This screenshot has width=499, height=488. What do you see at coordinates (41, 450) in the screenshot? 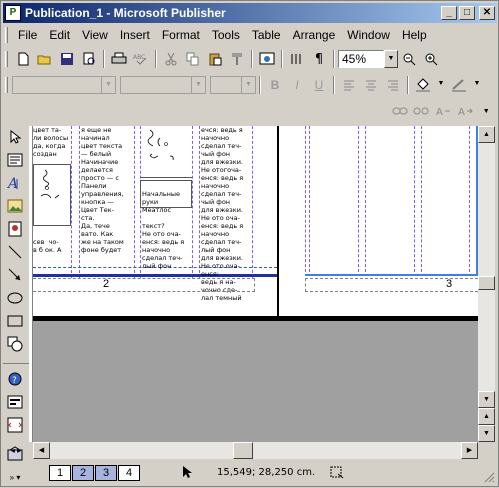
I see `scroll-left-button: ◀` at bounding box center [41, 450].